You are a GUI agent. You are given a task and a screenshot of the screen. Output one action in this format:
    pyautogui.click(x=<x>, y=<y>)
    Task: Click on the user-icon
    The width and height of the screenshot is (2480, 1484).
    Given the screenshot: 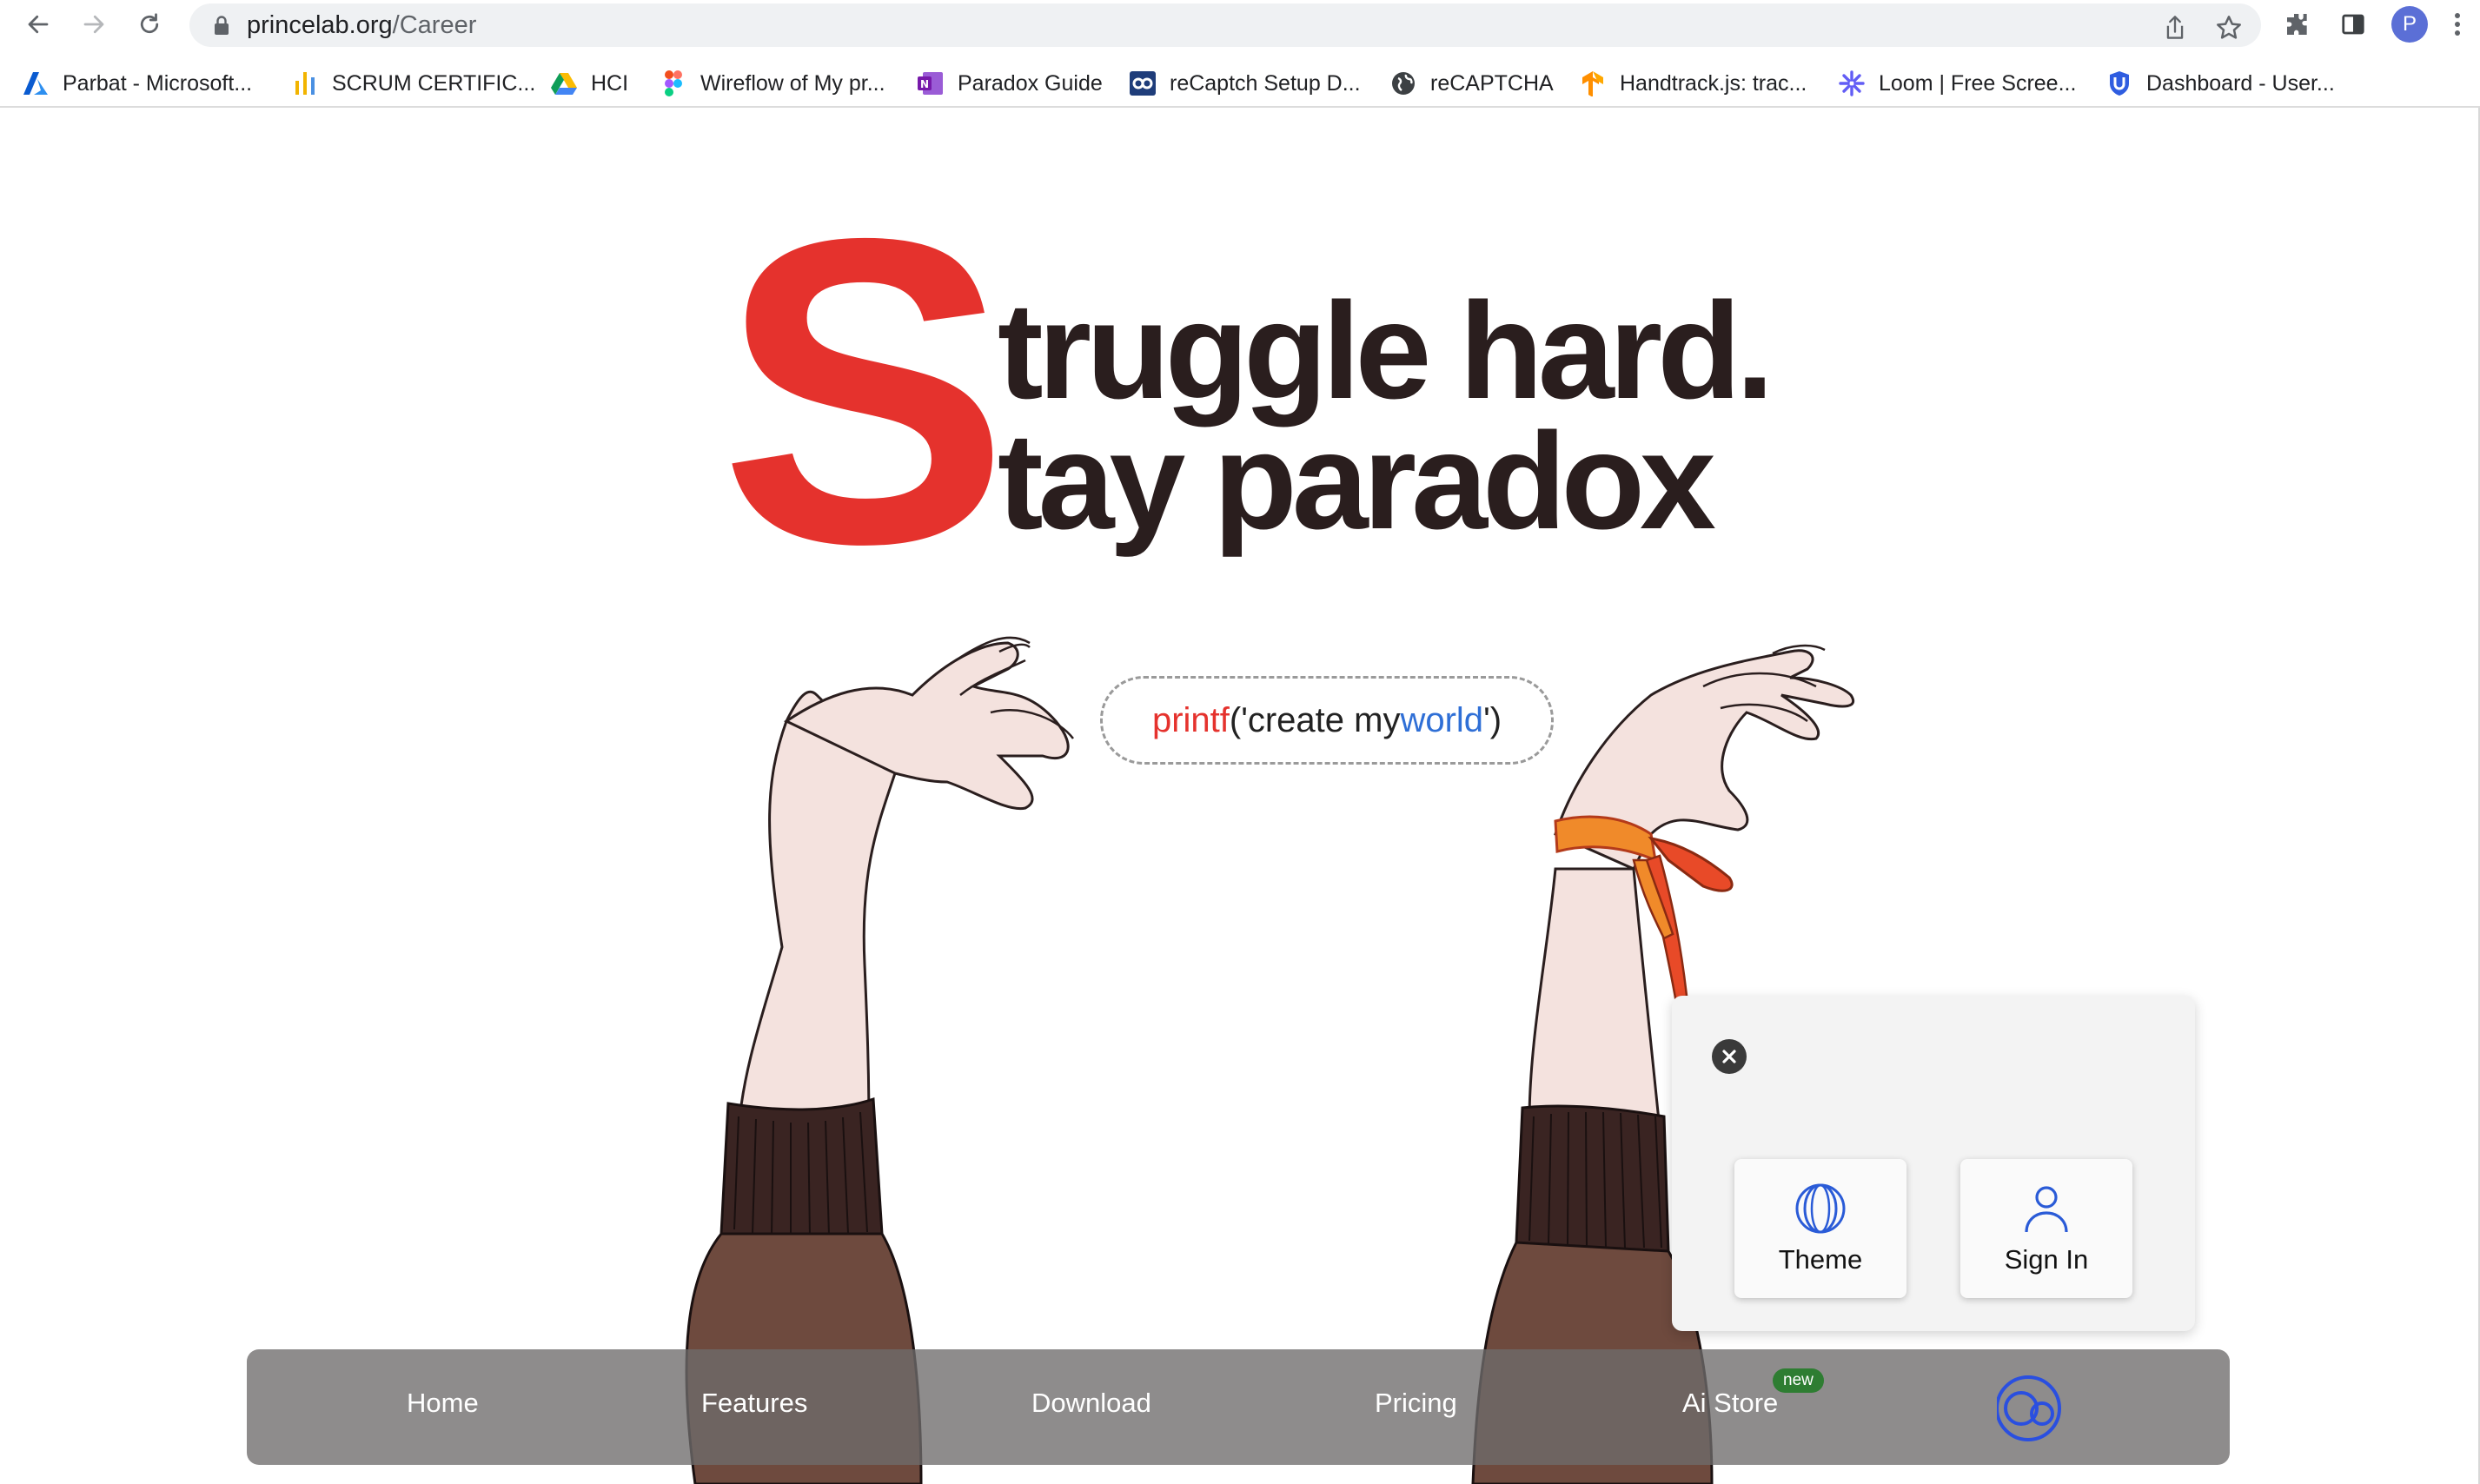 What is the action you would take?
    pyautogui.click(x=2047, y=1209)
    